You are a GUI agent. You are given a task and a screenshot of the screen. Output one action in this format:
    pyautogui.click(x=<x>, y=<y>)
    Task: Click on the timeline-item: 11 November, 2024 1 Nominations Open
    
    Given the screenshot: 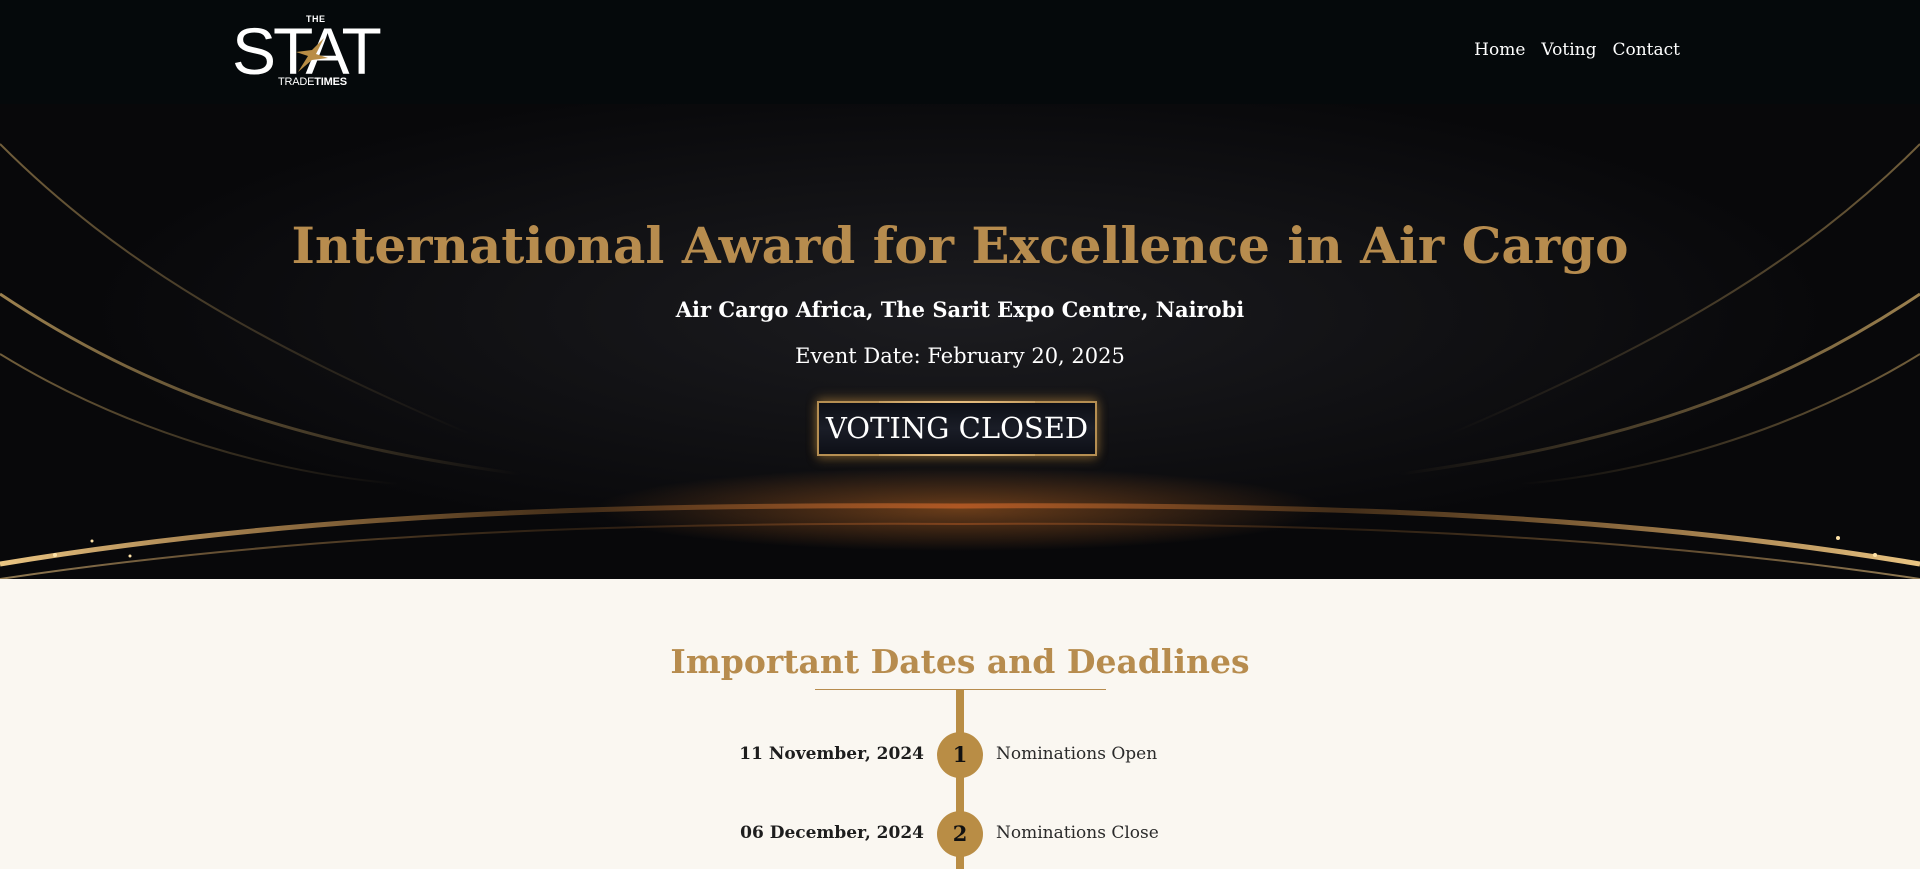 What is the action you would take?
    pyautogui.click(x=960, y=755)
    